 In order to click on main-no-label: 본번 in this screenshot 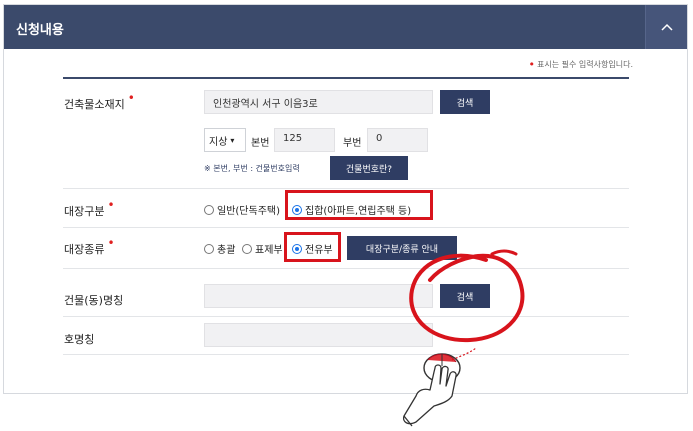, I will do `click(260, 143)`.